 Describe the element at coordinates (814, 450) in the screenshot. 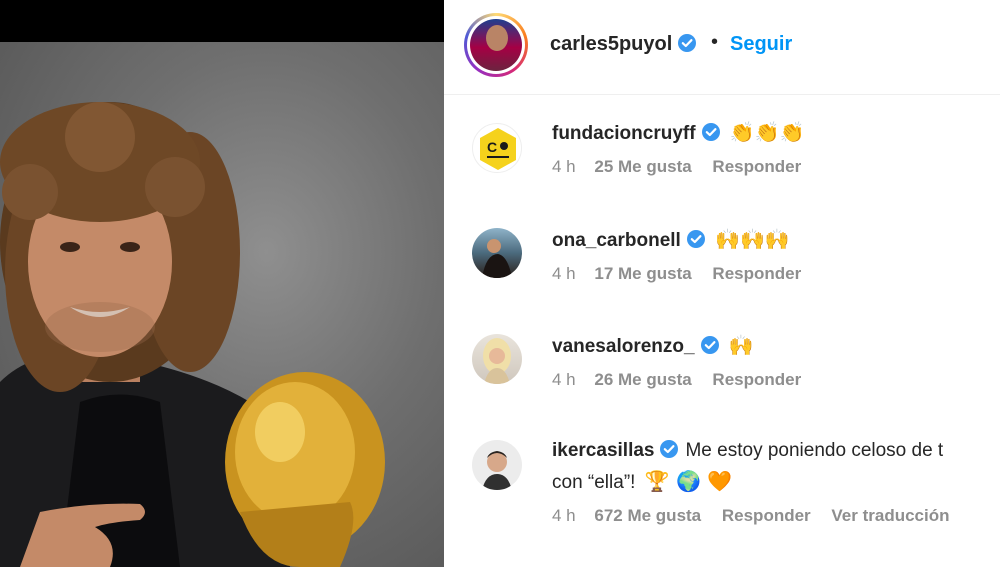

I see `comment-text: Me estoy poniendo celoso de t` at that location.